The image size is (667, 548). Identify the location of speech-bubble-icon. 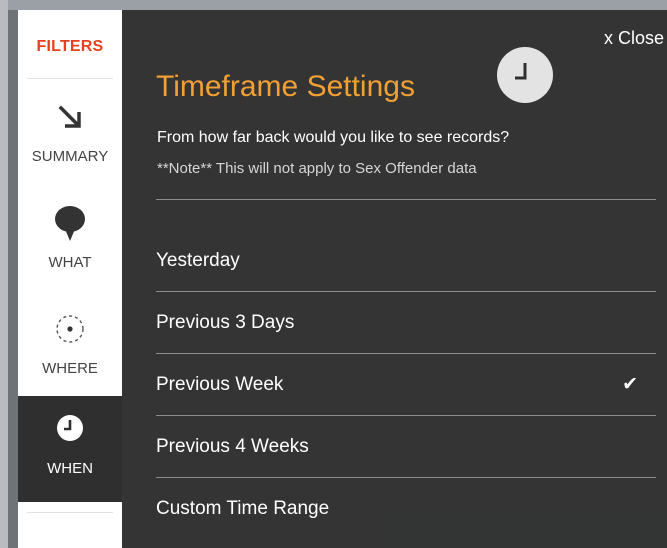
(70, 223).